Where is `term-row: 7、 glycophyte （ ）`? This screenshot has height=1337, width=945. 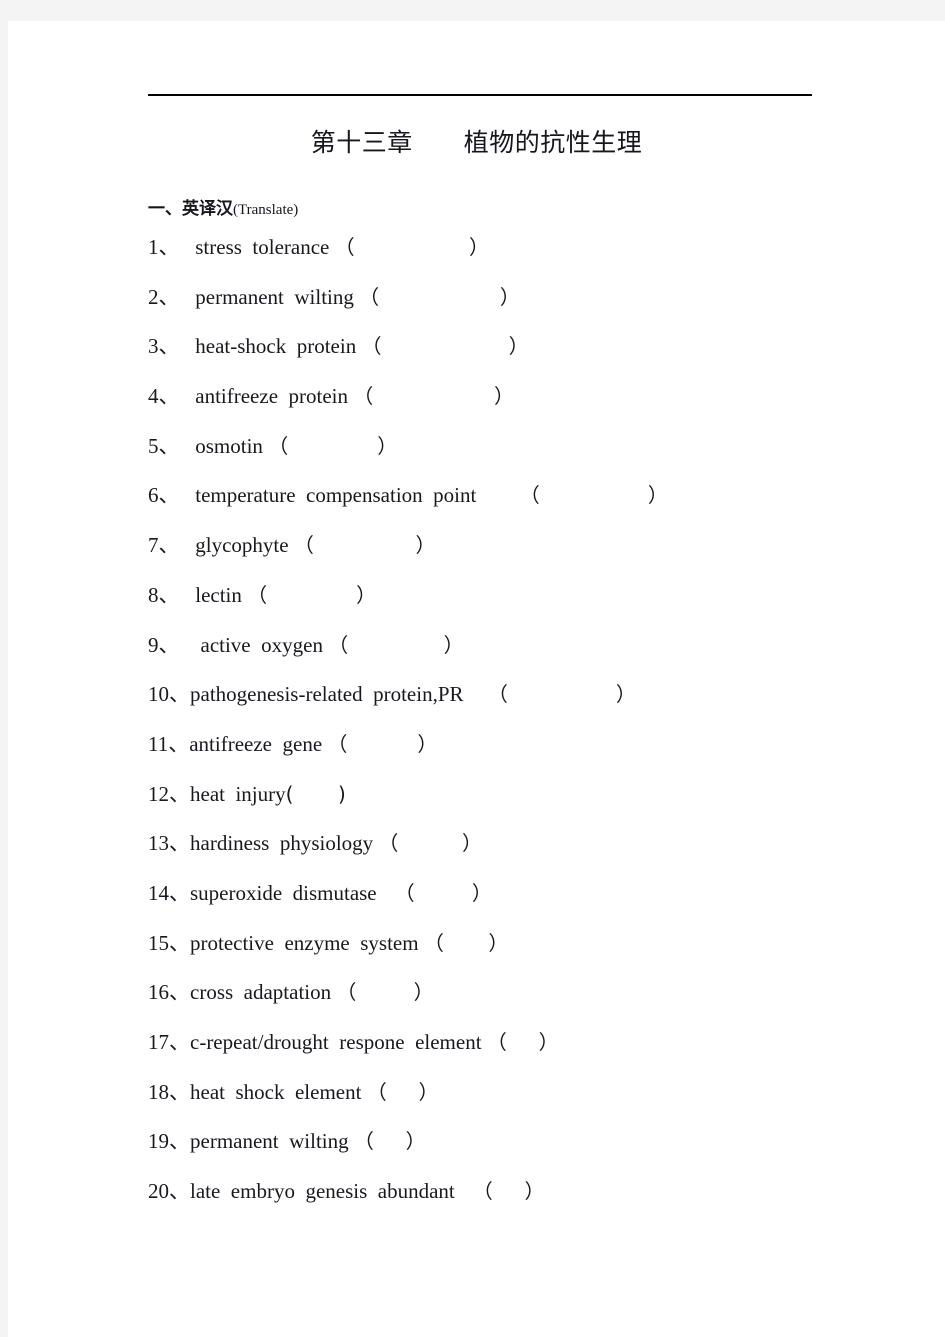
term-row: 7、 glycophyte （ ） is located at coordinates (546, 556).